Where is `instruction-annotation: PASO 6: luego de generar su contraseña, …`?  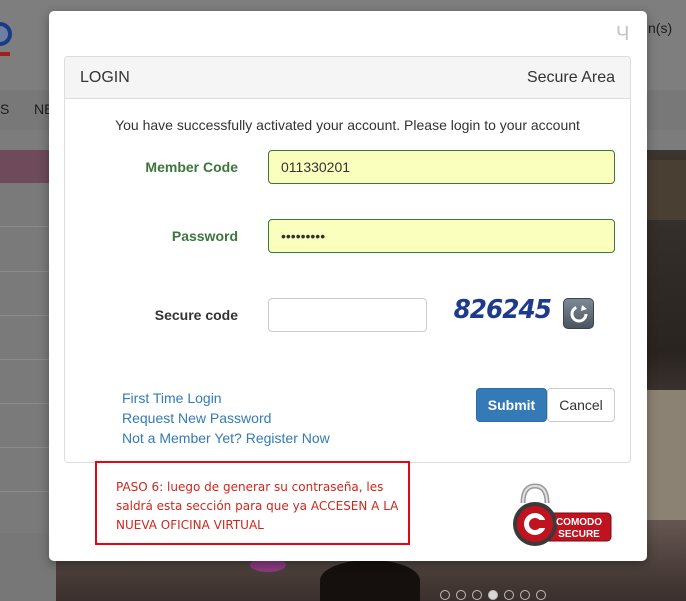 instruction-annotation: PASO 6: luego de generar su contraseña, … is located at coordinates (252, 503).